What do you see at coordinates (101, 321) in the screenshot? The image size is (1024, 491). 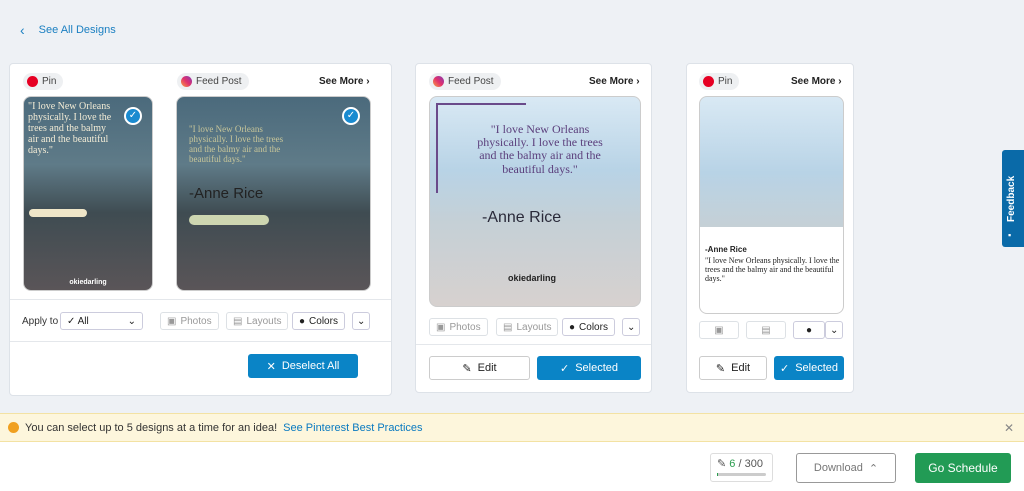 I see `apply-to-select: ✓ All ⌄` at bounding box center [101, 321].